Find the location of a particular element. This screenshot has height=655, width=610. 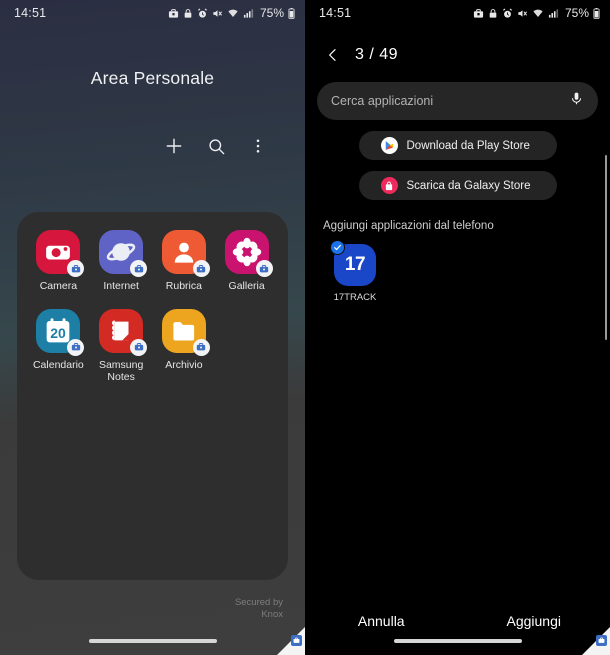

app-label: Calendario is located at coordinates (58, 364).